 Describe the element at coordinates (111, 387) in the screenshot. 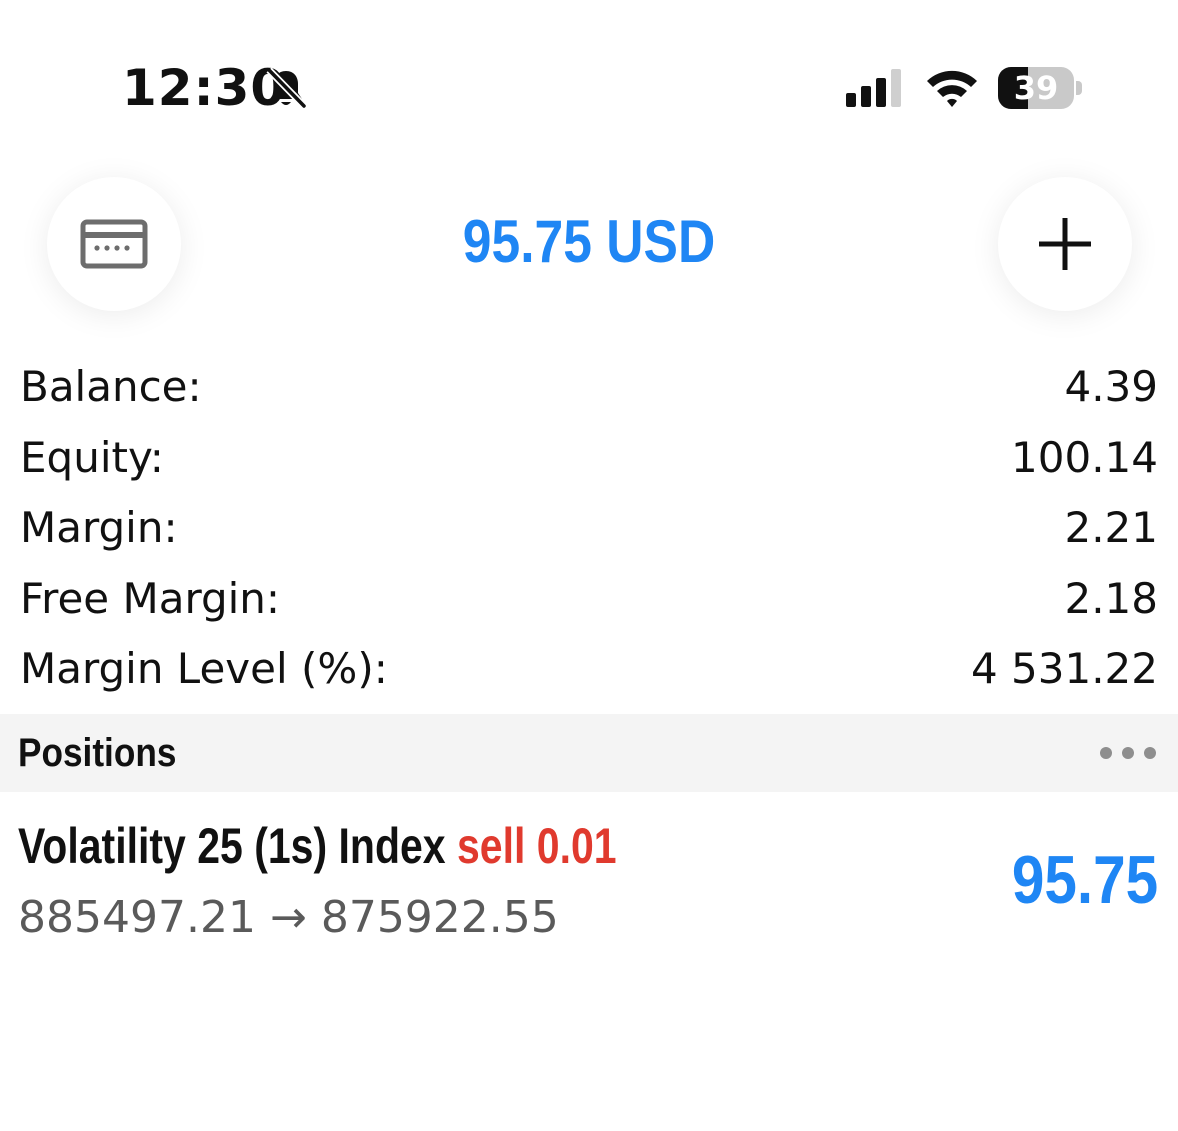

I see `summary-label: Balance:` at that location.